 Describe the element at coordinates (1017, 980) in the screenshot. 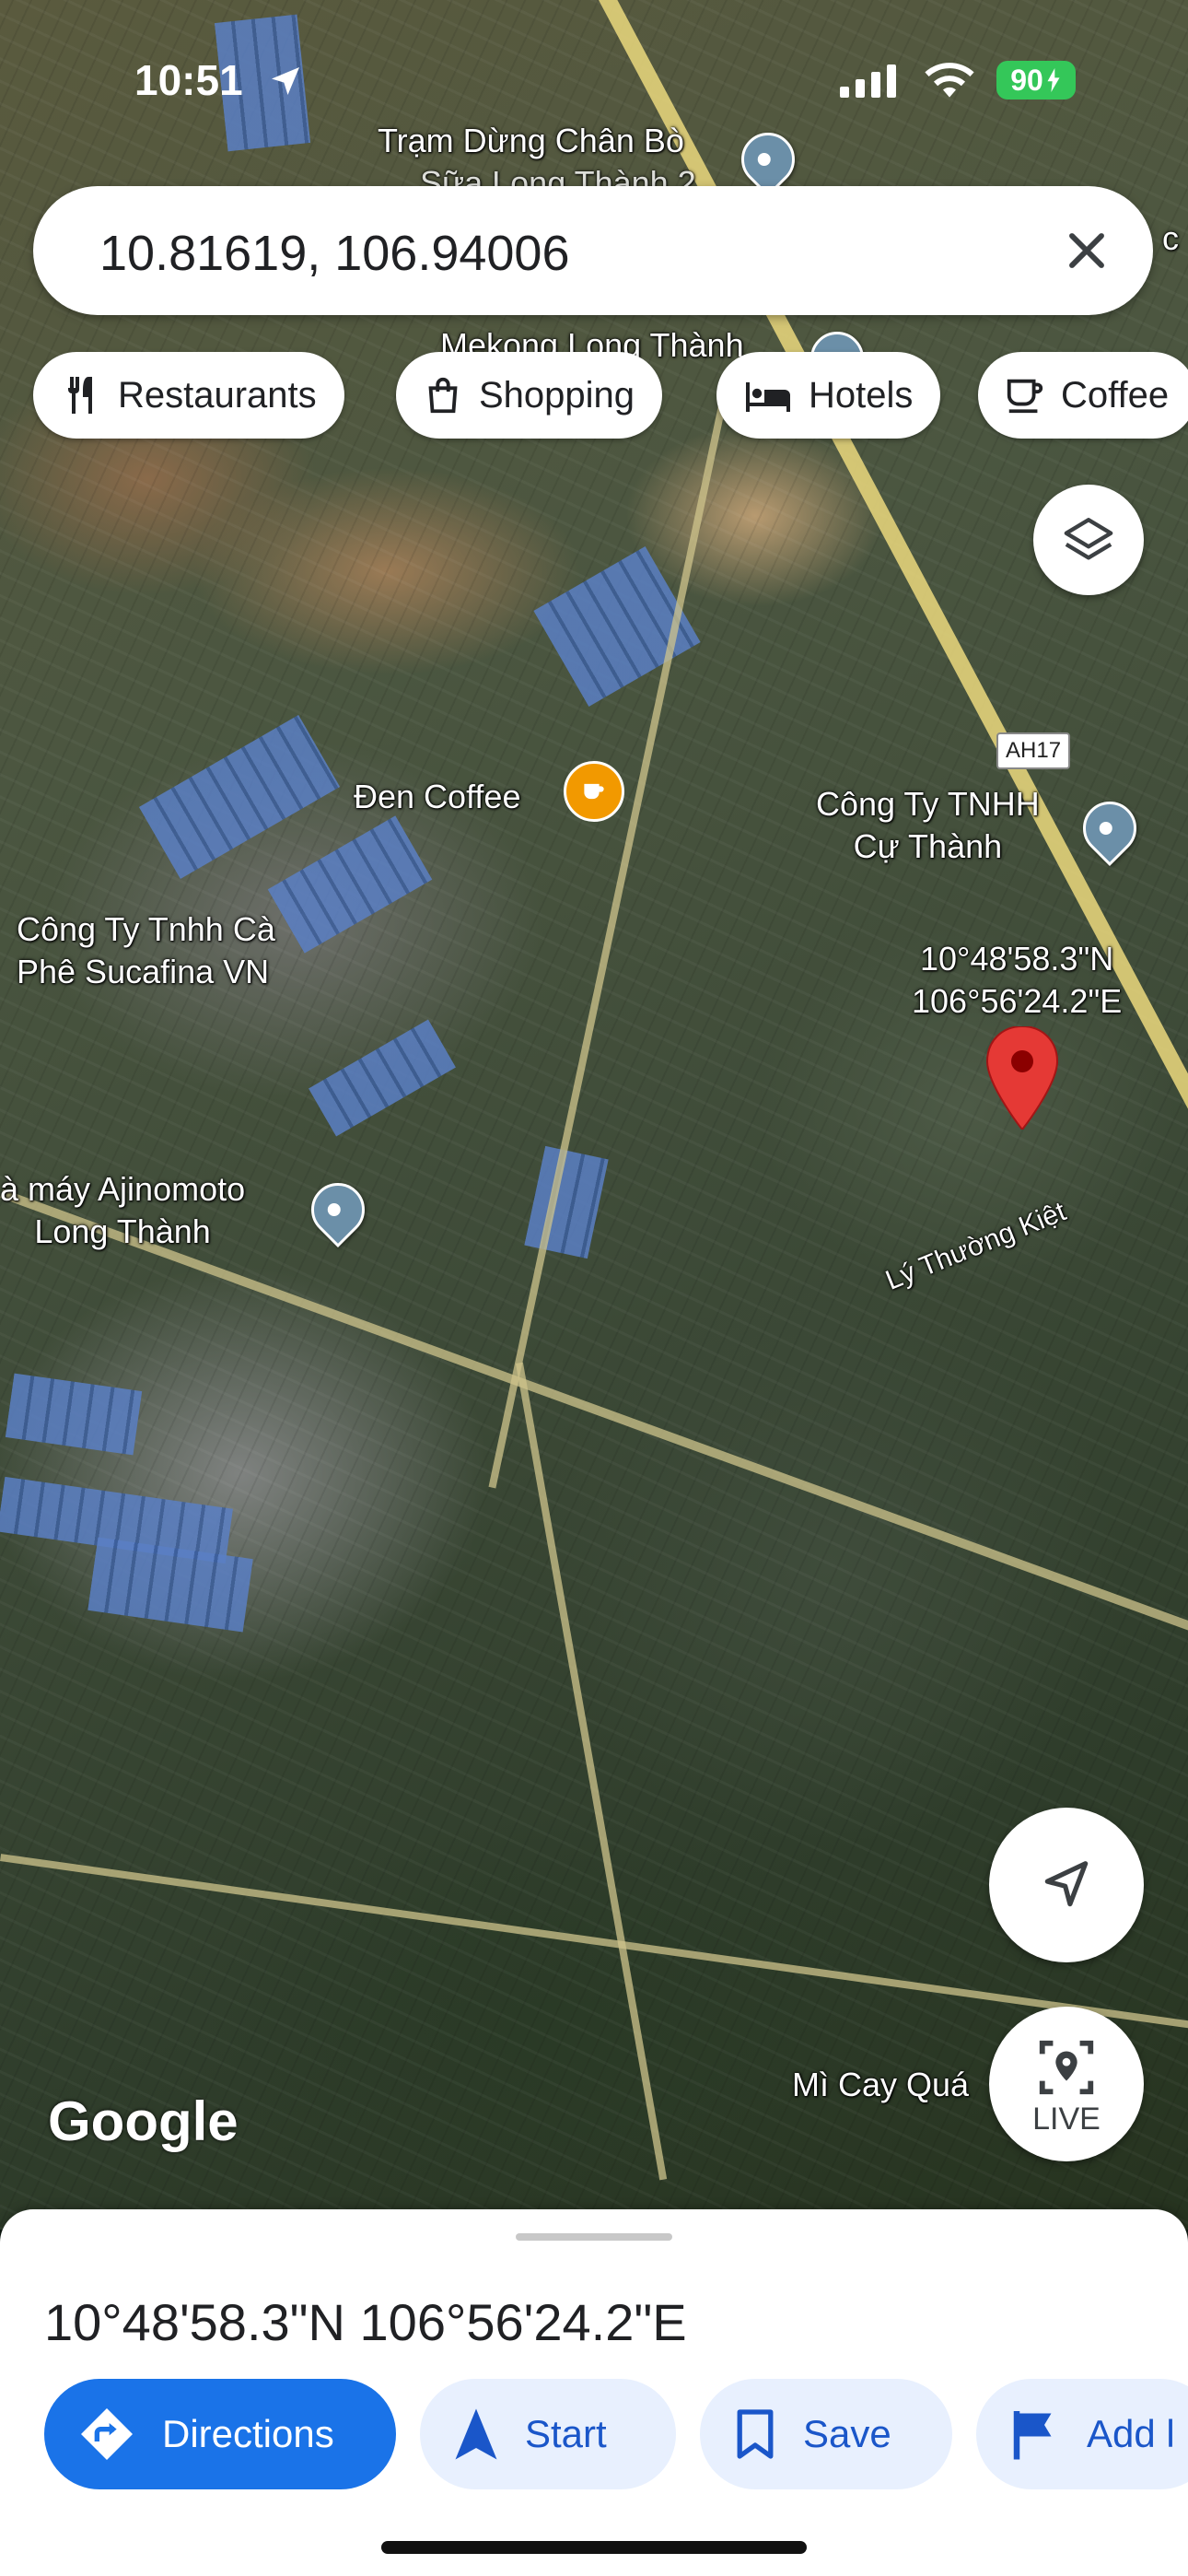

I see `map-label-pin-coords: 10°48'58.3"N 106°56'24.2"E` at that location.